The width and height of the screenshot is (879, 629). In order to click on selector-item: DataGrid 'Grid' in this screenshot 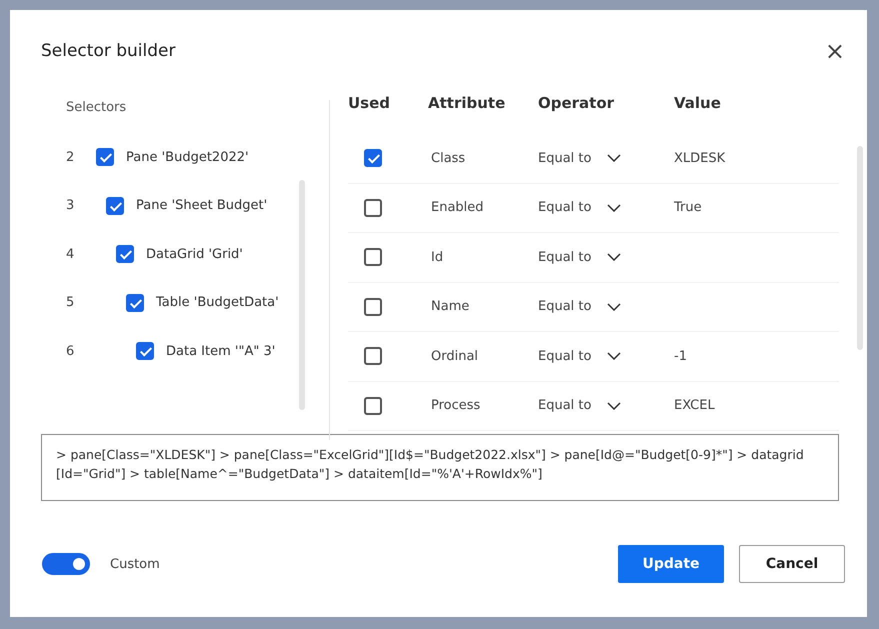, I will do `click(194, 254)`.